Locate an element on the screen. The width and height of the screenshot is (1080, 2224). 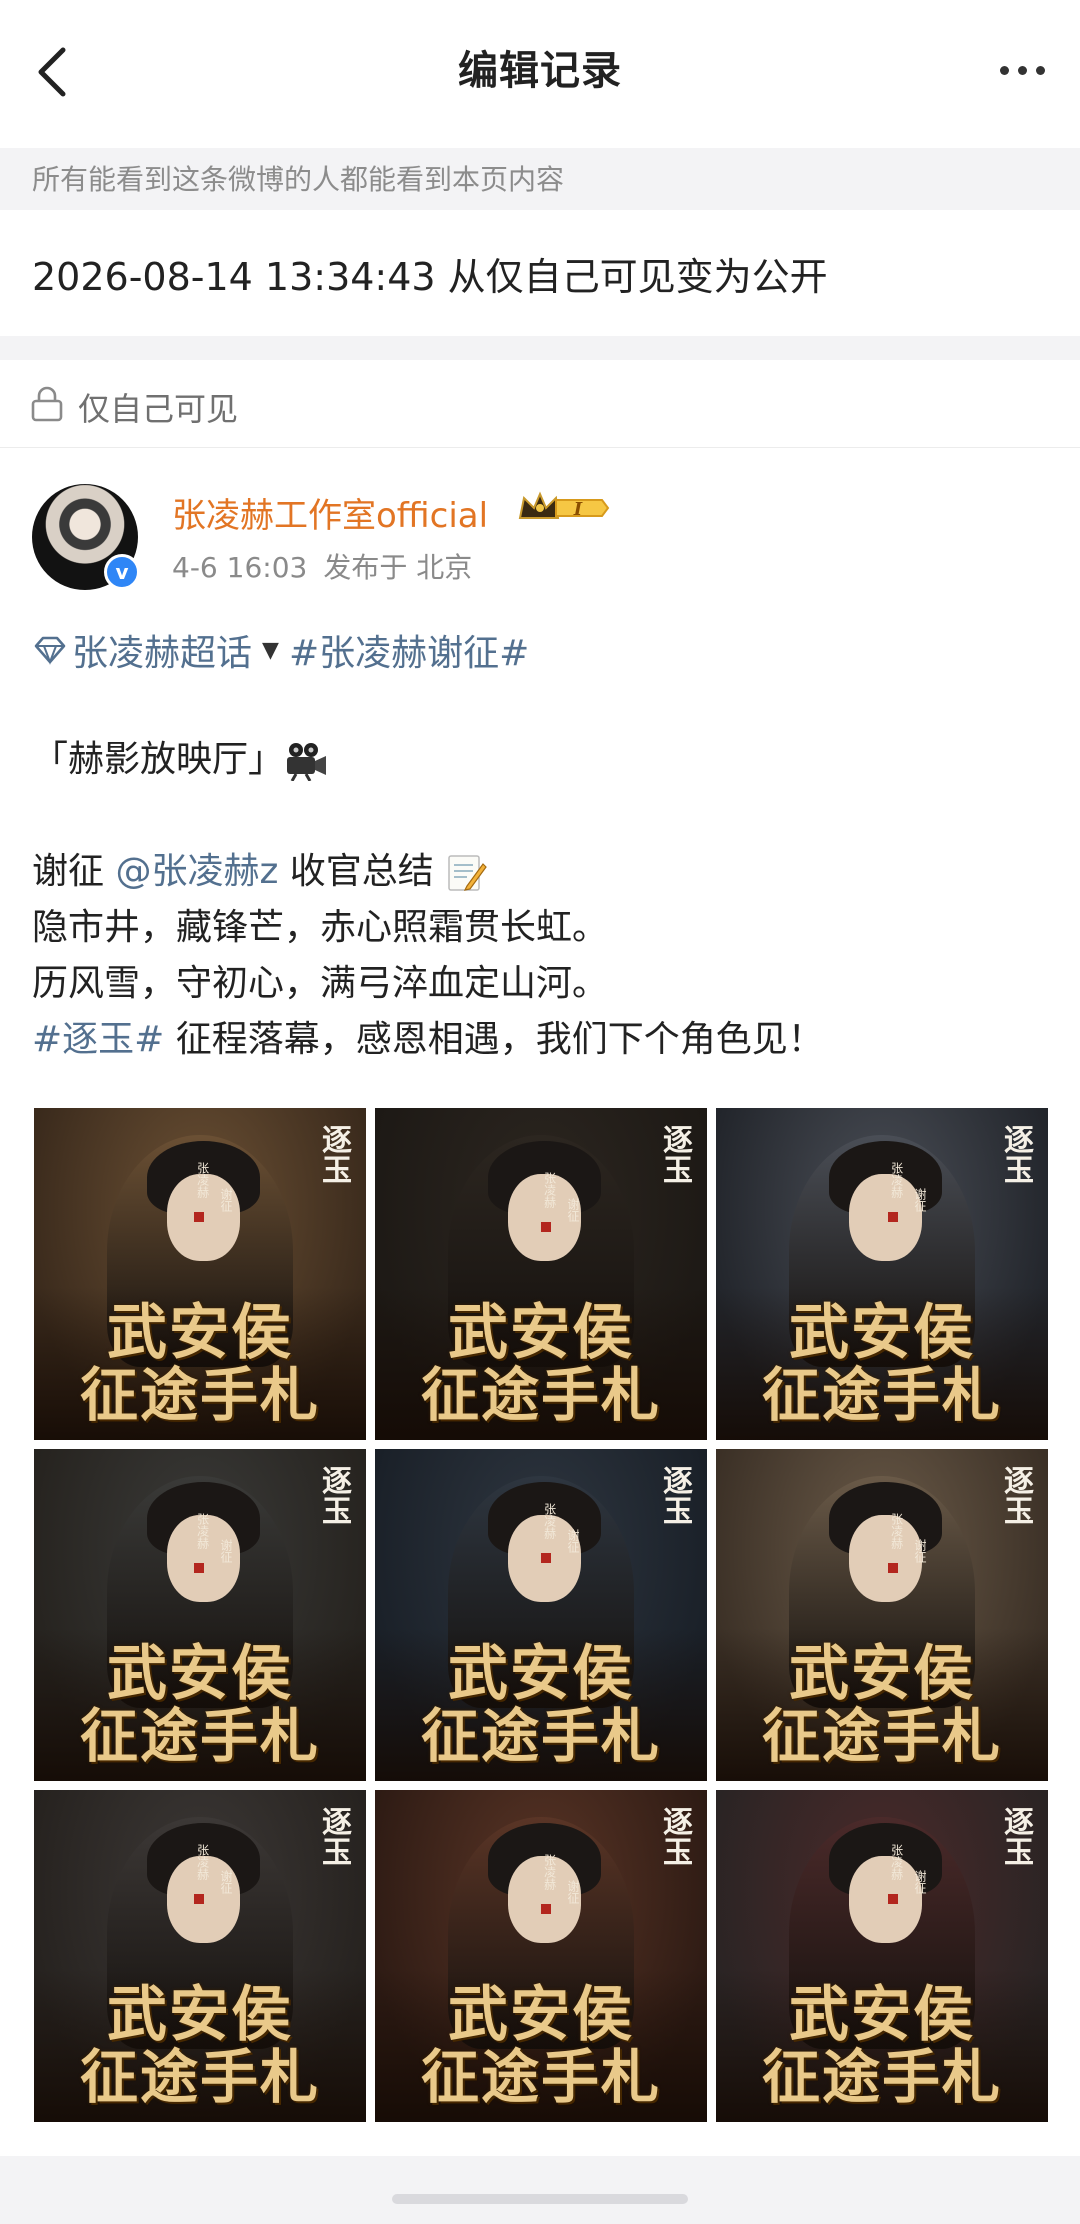
edit-record-text: 2026-08-14 13:34:43 从仅自己可见变为公开 is located at coordinates (430, 277).